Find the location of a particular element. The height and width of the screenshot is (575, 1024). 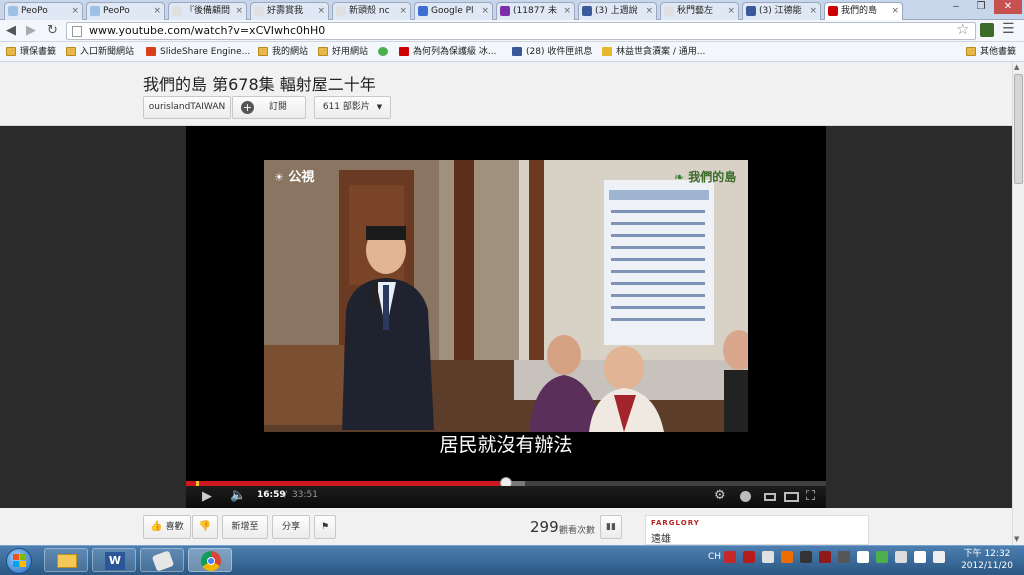

share-button: 分享 is located at coordinates (291, 527).